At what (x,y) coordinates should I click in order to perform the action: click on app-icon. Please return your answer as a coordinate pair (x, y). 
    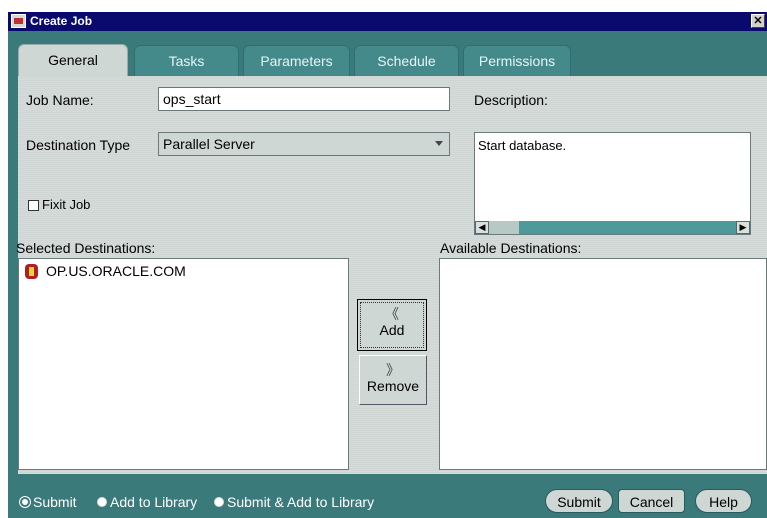
    Looking at the image, I should click on (18, 21).